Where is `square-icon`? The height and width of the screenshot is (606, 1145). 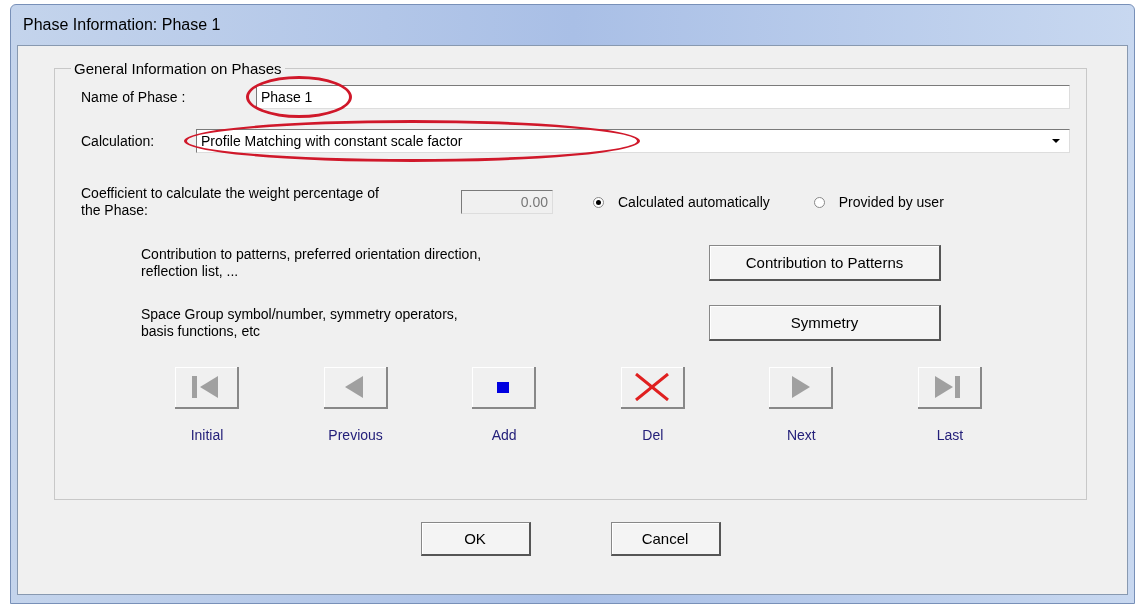
square-icon is located at coordinates (503, 387).